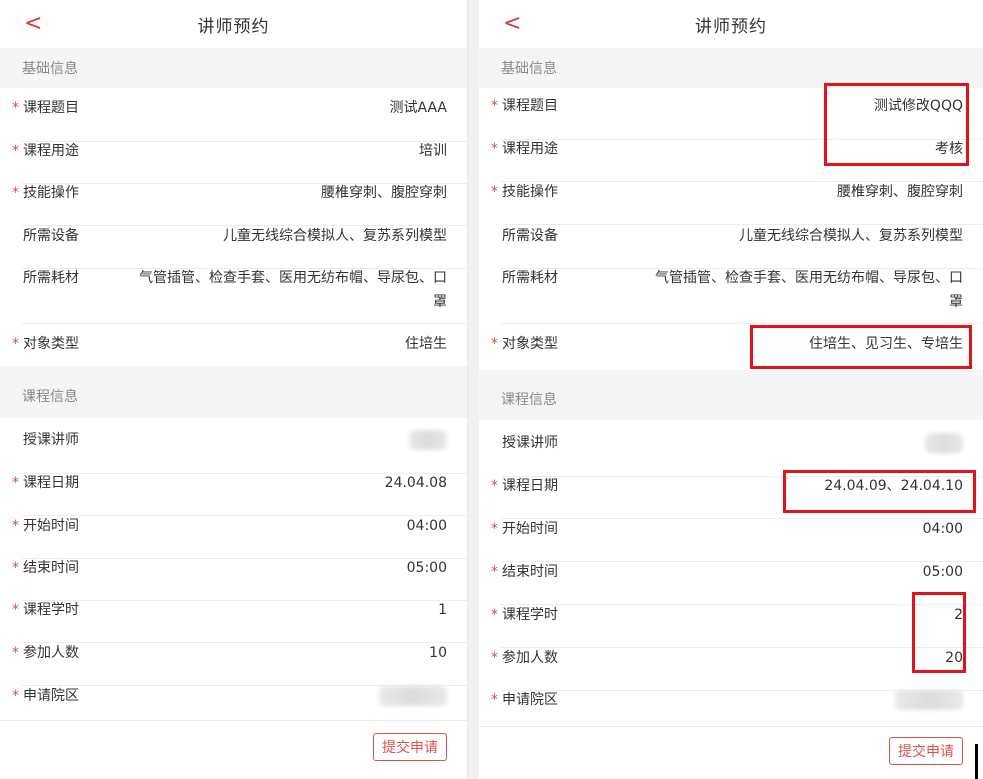  What do you see at coordinates (233, 350) in the screenshot?
I see `field-target-type: * 对象类型 住培生` at bounding box center [233, 350].